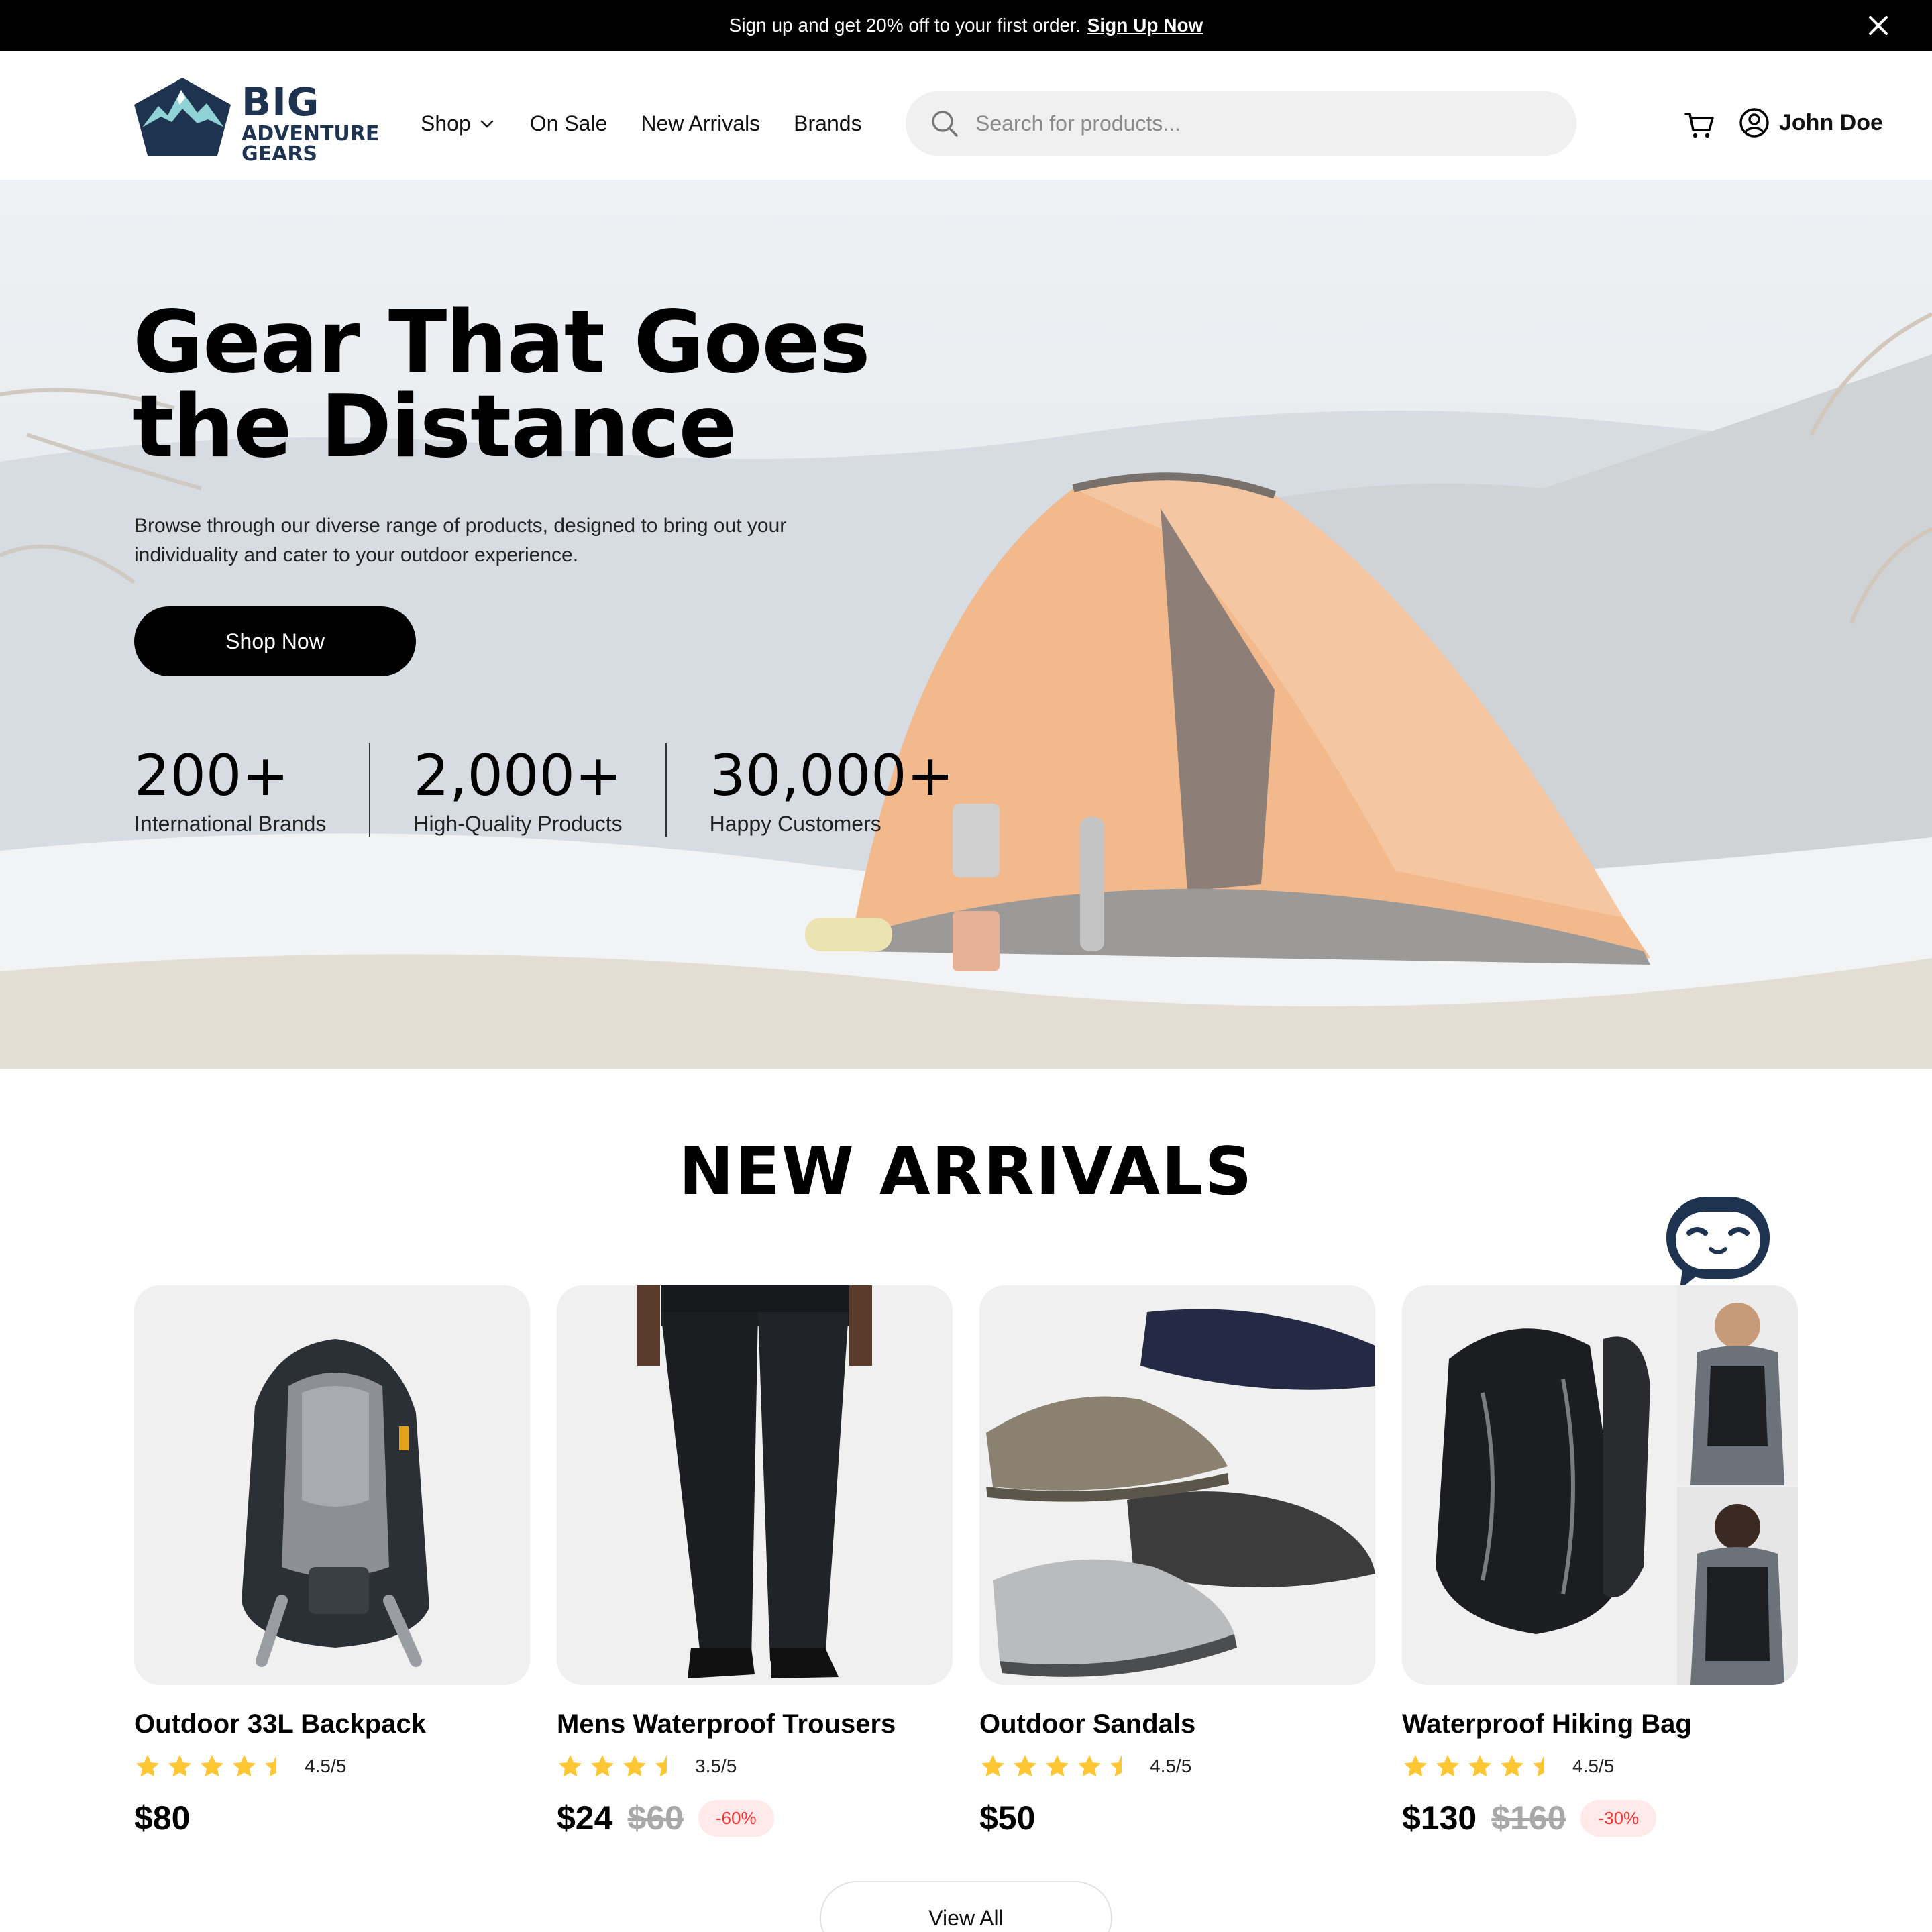 Image resolution: width=1932 pixels, height=1932 pixels. I want to click on mountain-logo-icon, so click(182, 117).